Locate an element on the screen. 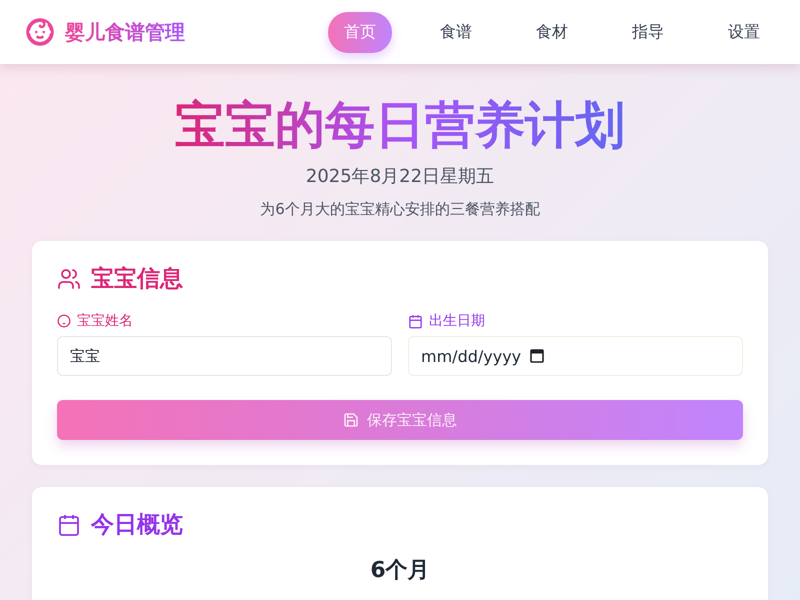  card-title: 今日概览 is located at coordinates (137, 525).